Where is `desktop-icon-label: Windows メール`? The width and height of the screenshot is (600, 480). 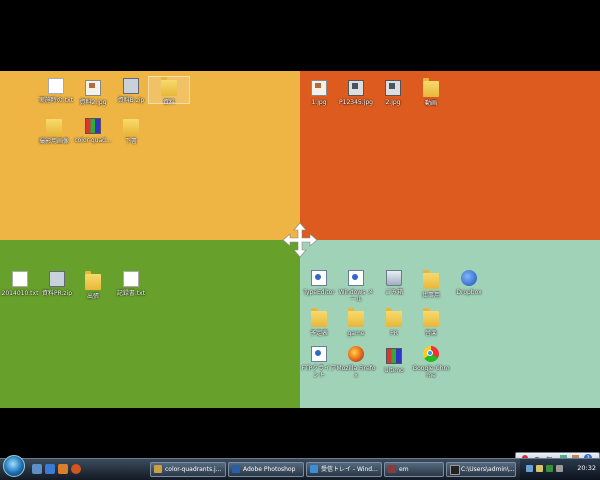
desktop-icon-label: Windows メール is located at coordinates (356, 296).